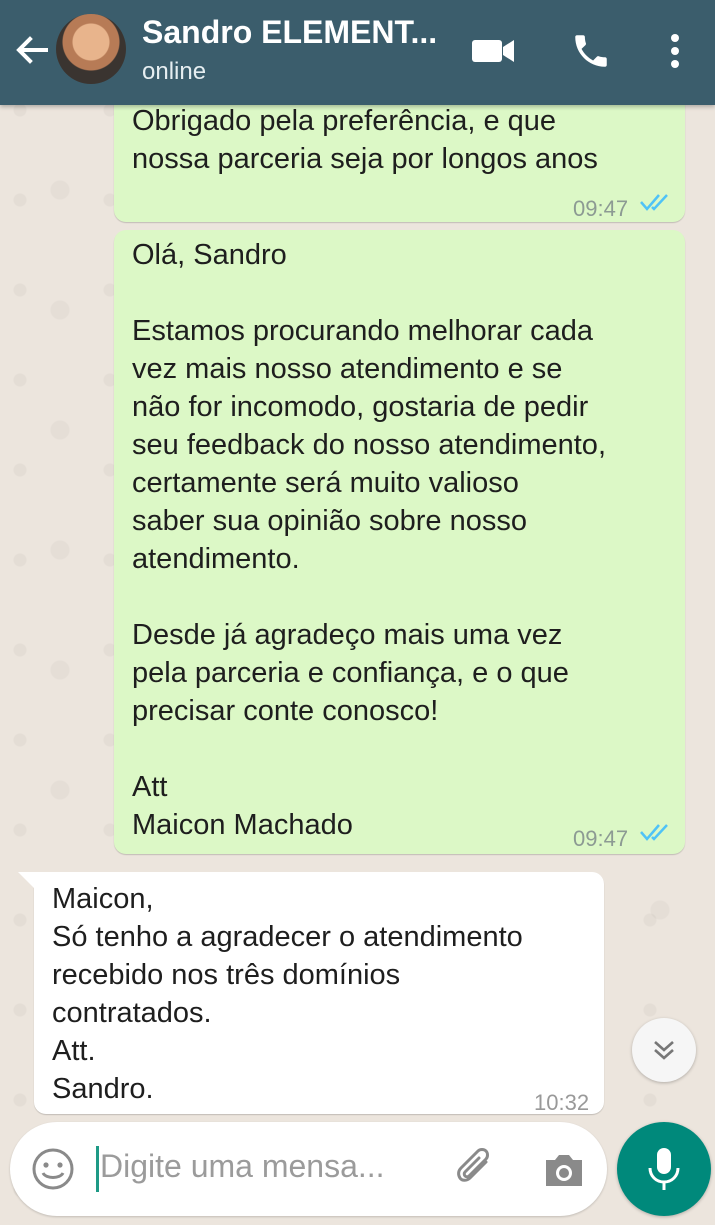  I want to click on chat-header: Sandro ELEMENT... online, so click(357, 52).